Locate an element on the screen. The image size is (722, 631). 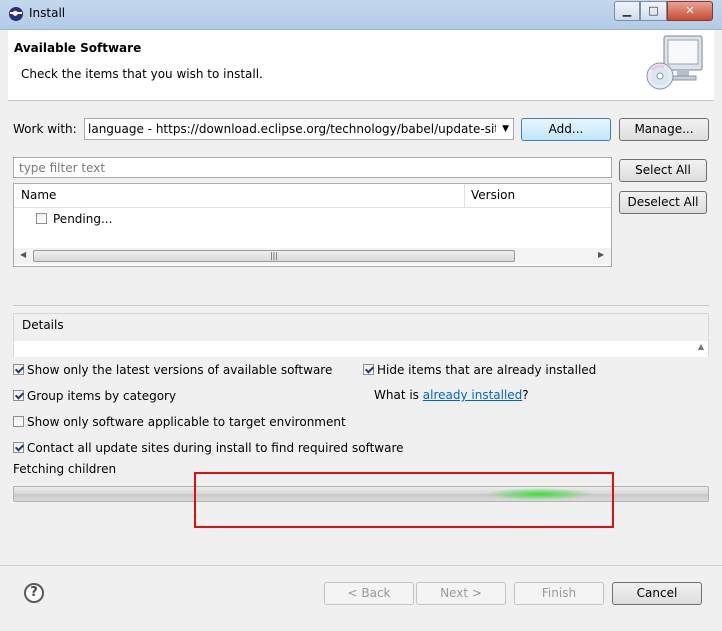
tree-header: Name Version is located at coordinates (312, 196).